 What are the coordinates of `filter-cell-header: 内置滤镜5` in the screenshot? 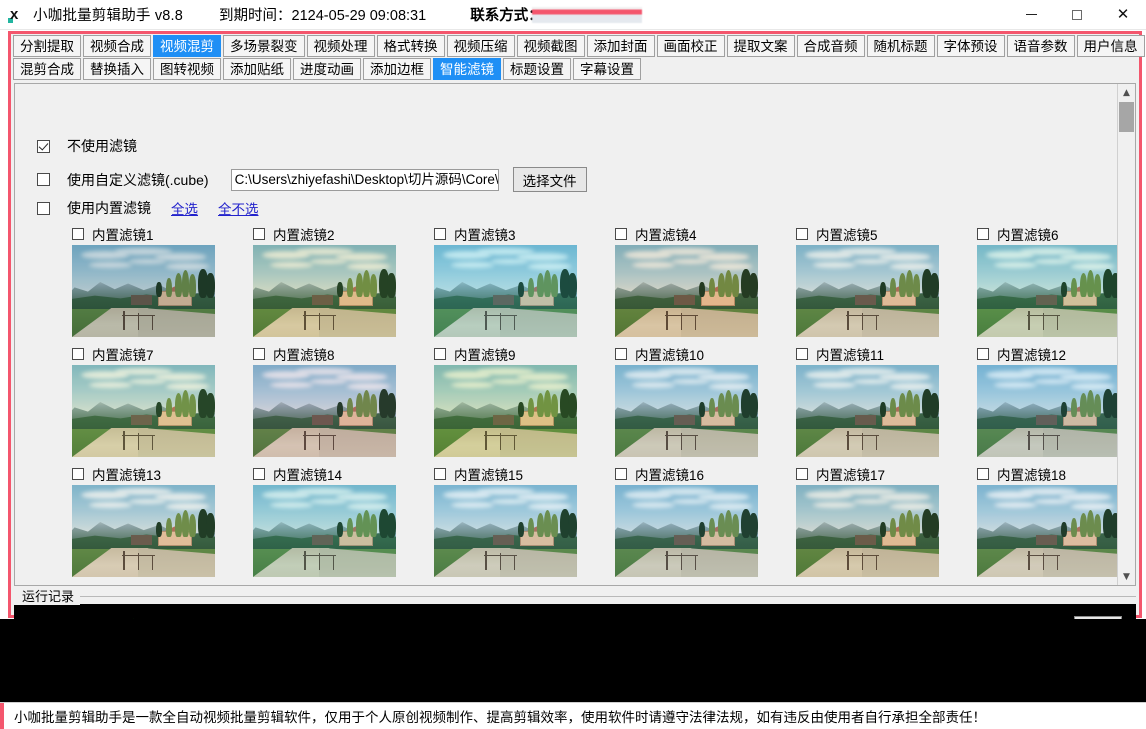 It's located at (843, 234).